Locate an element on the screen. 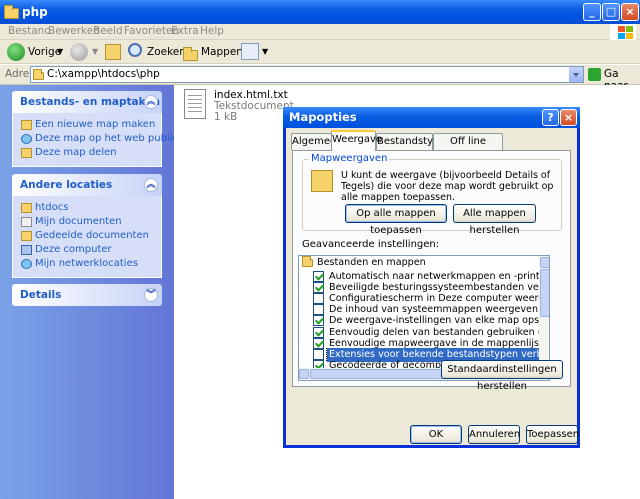  documents-icon is located at coordinates (26, 222).